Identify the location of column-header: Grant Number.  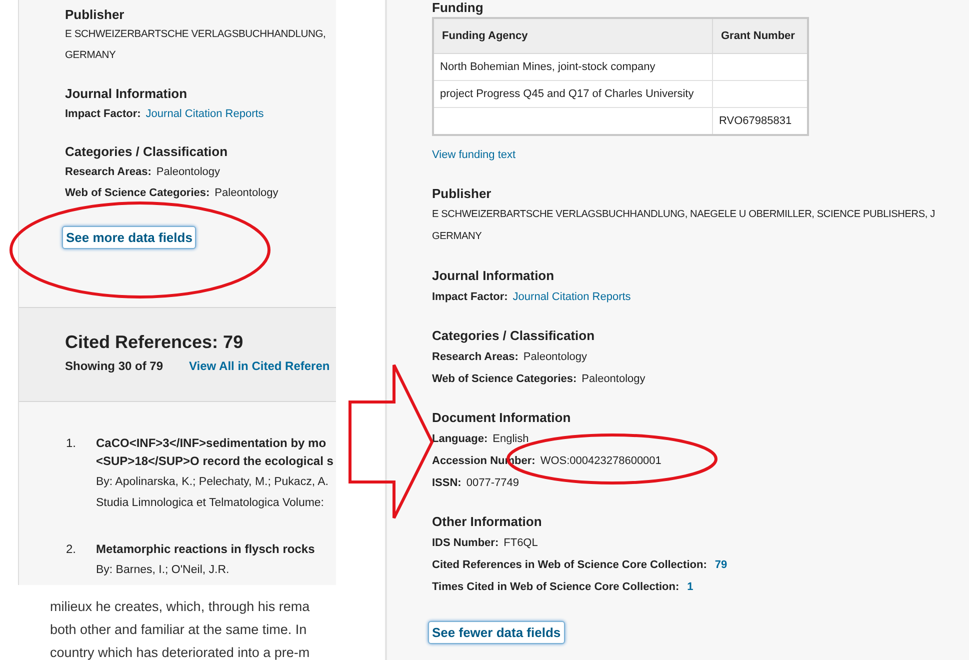
(760, 36).